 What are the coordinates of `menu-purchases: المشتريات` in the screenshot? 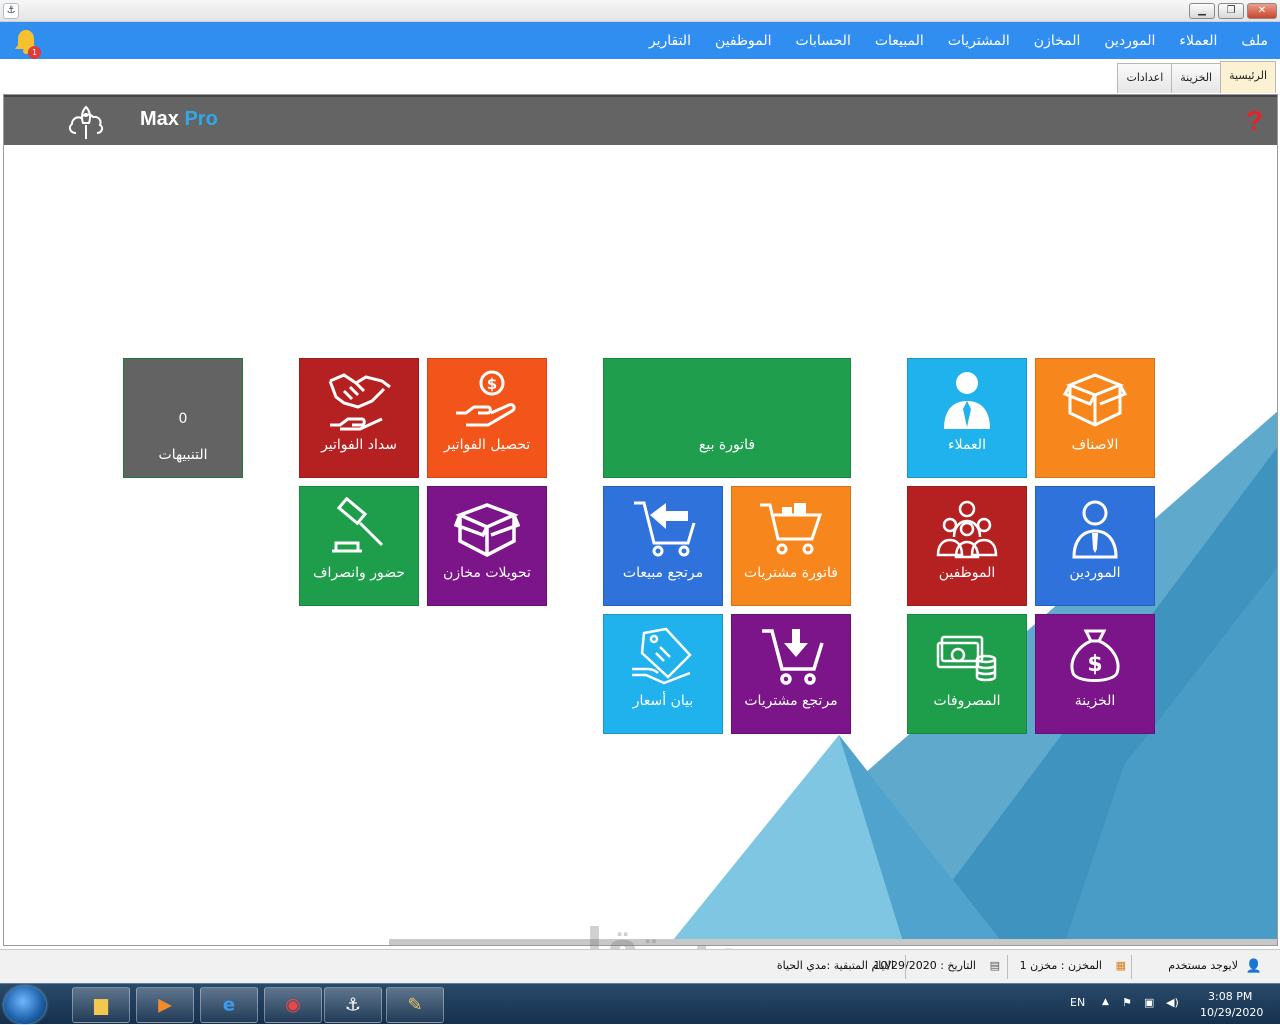 It's located at (979, 41).